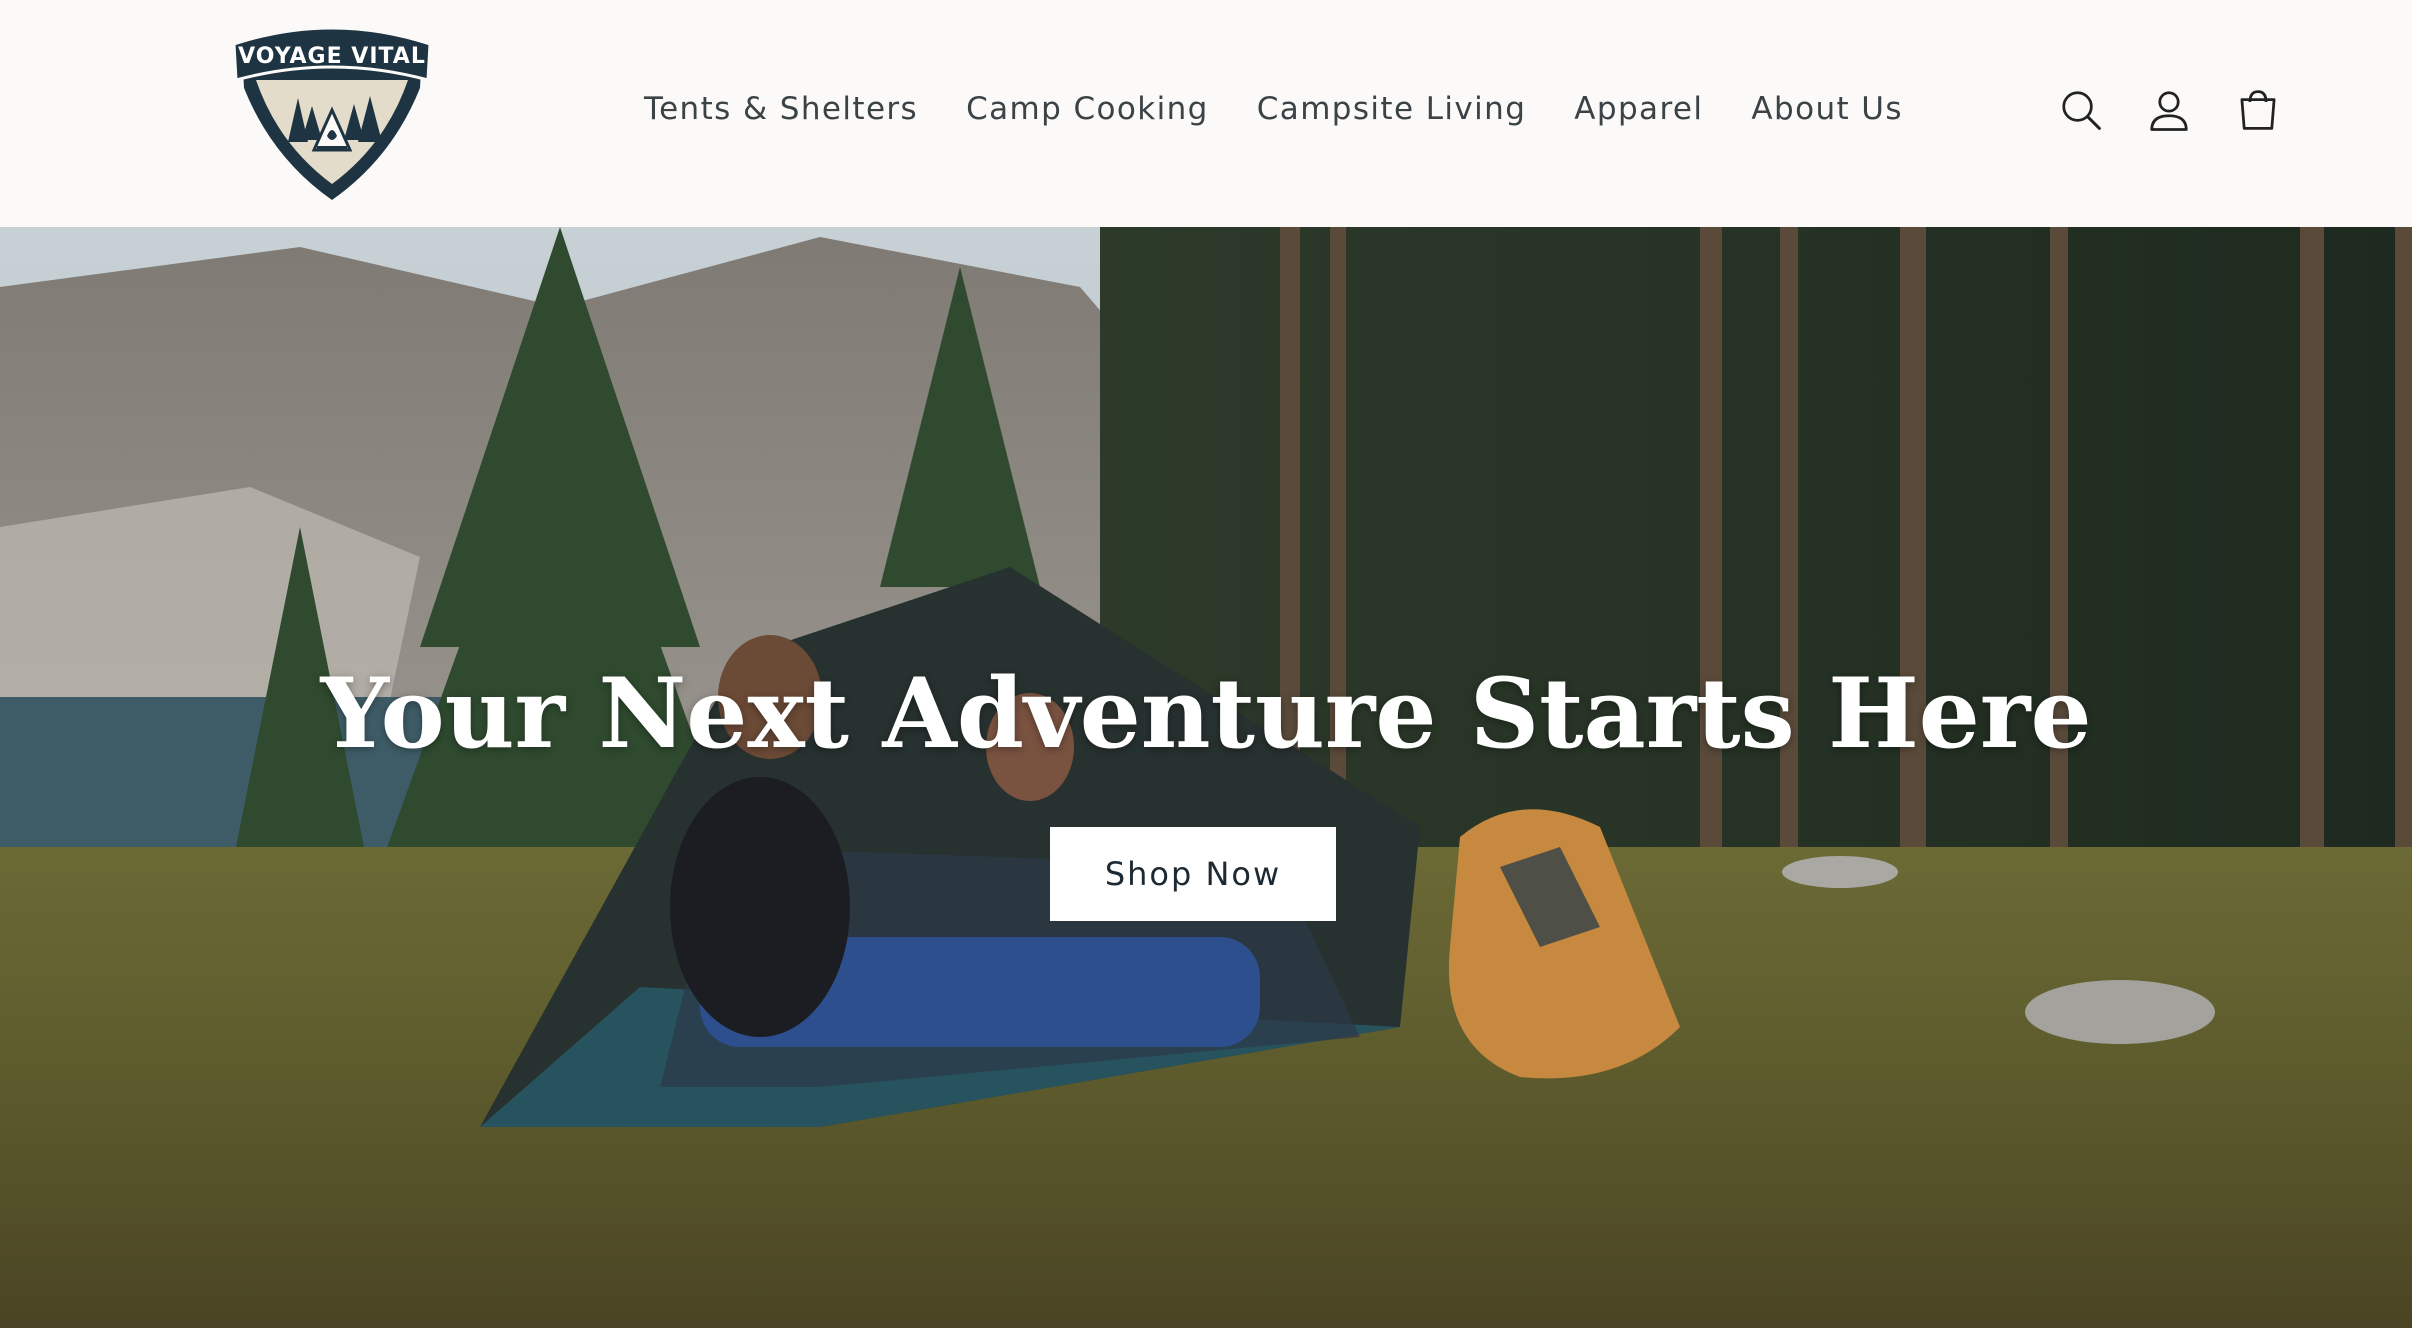 This screenshot has height=1328, width=2412. Describe the element at coordinates (1087, 109) in the screenshot. I see `nav-item-camp-cooking: Camp Cooking` at that location.